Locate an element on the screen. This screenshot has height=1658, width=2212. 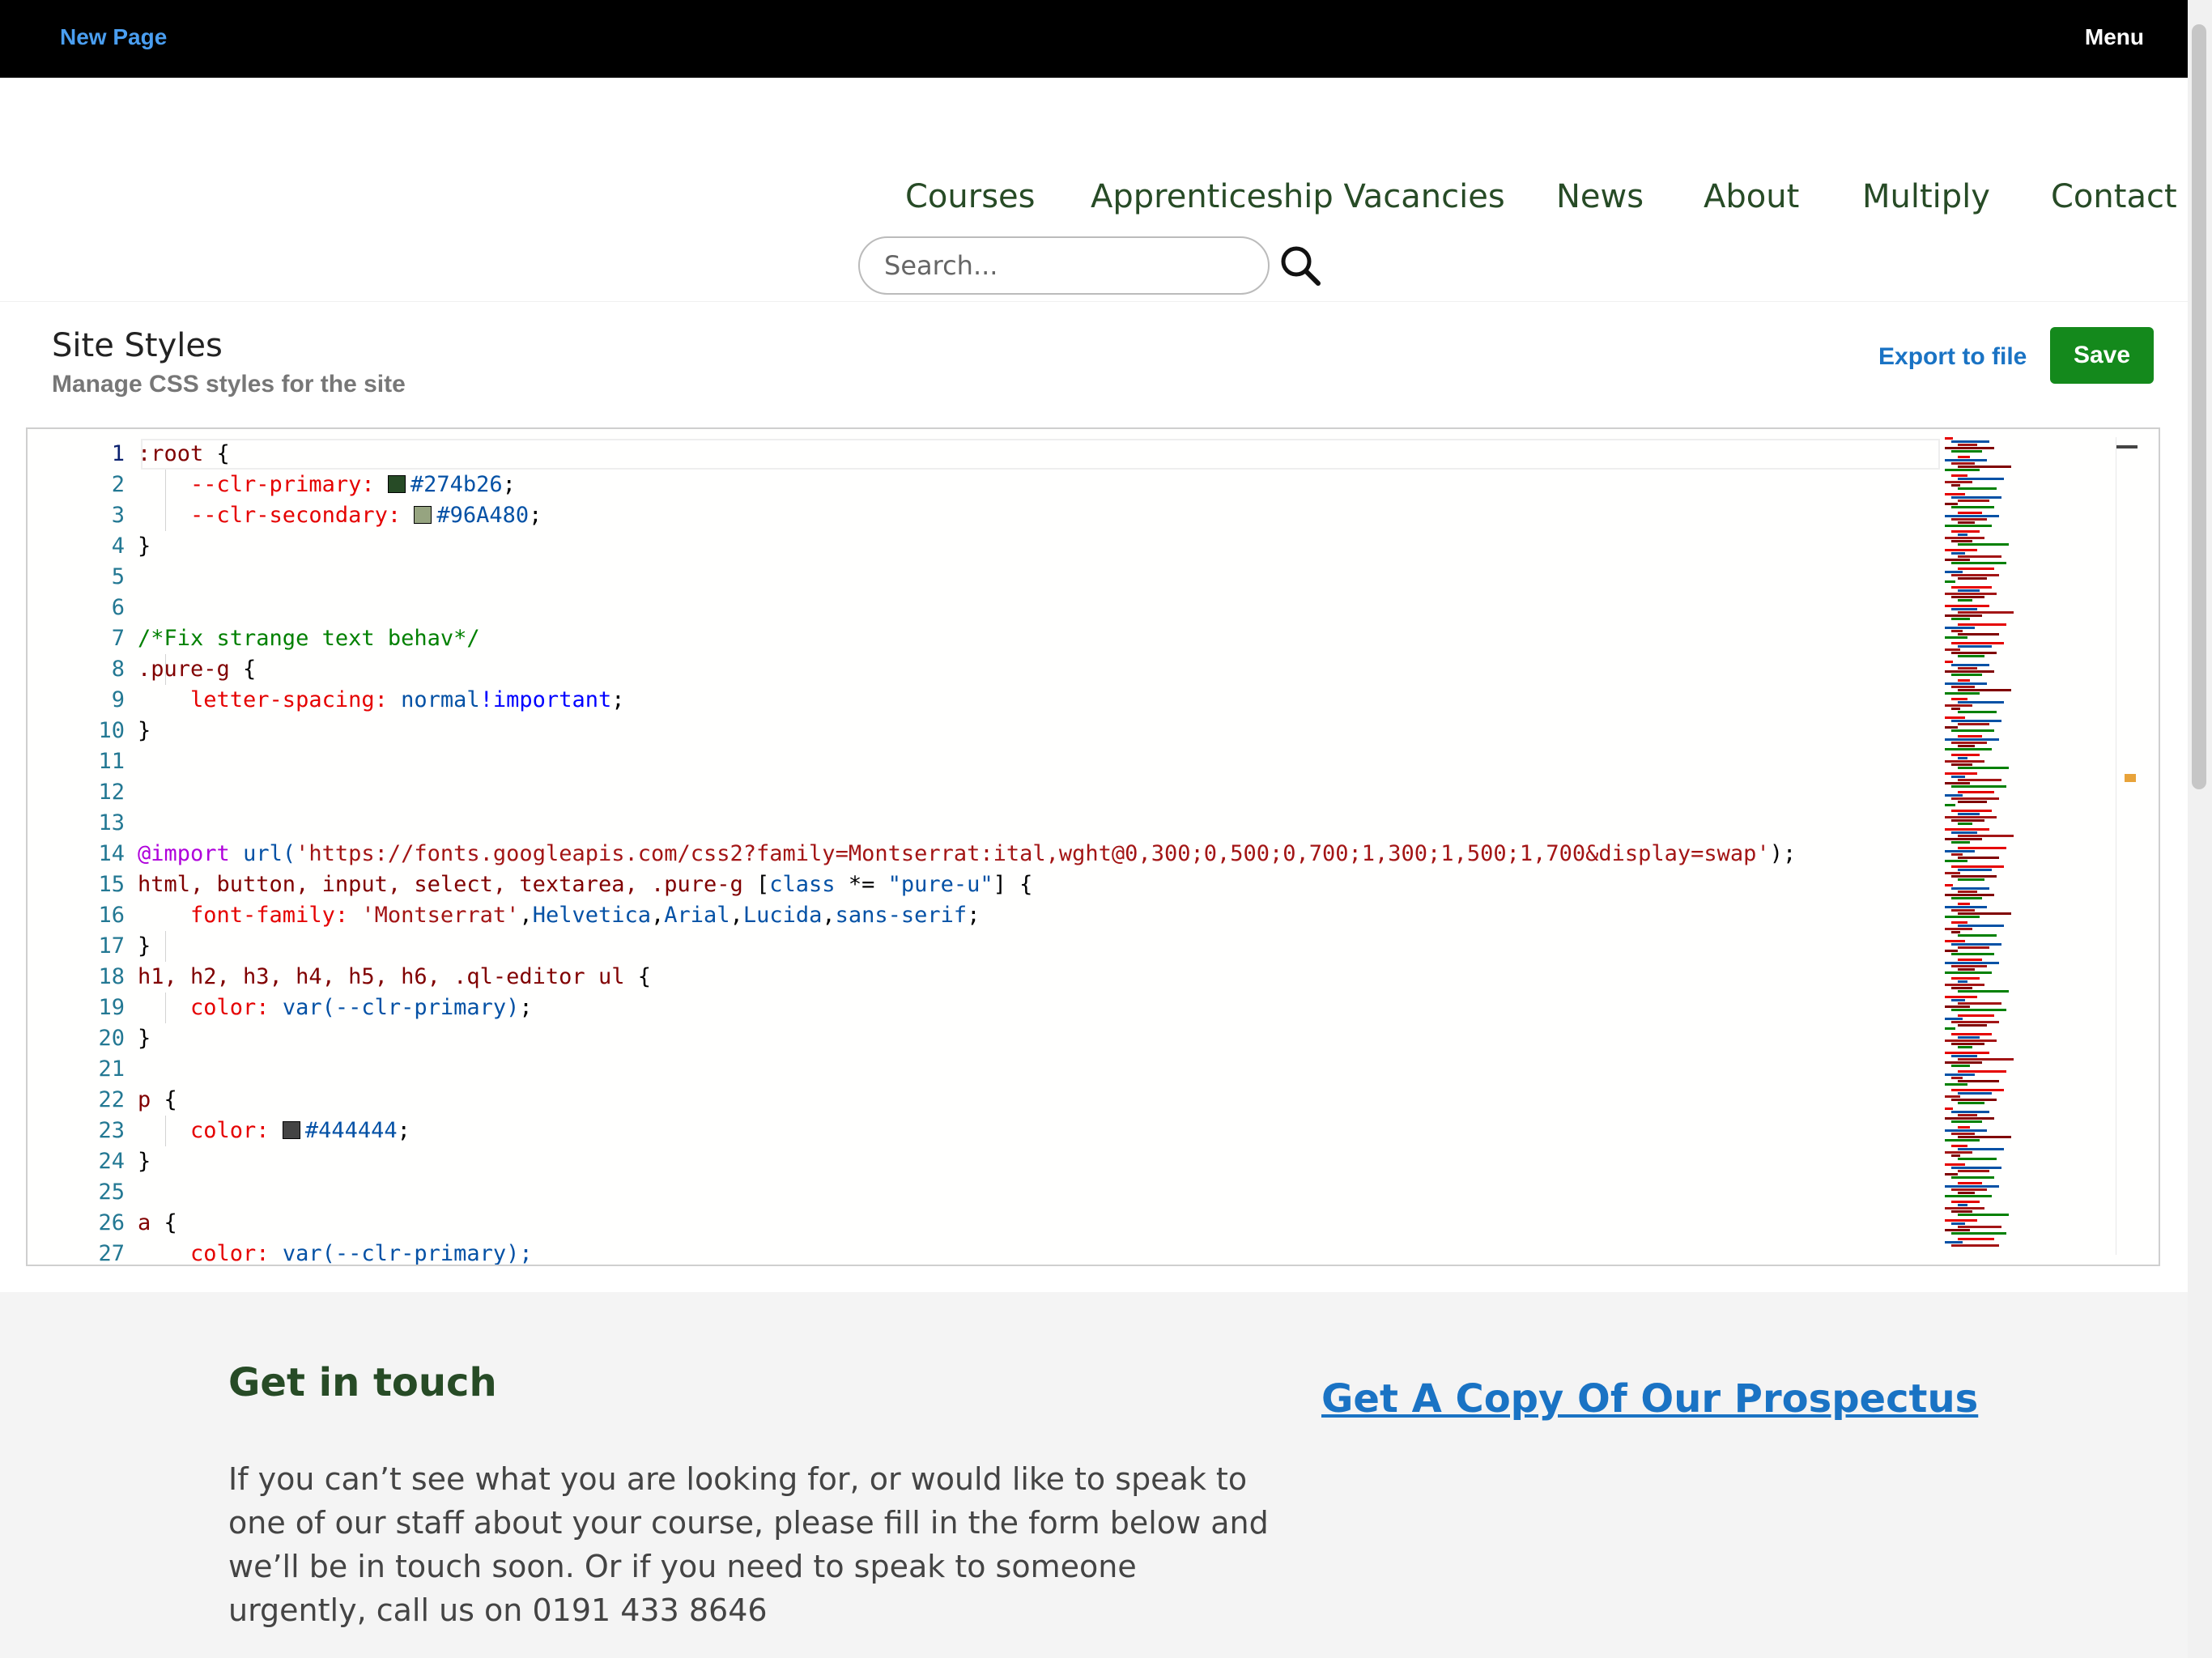
code-line: h1, h2, h3, h4, h5, h6, .ql-editor ul { is located at coordinates (395, 977).